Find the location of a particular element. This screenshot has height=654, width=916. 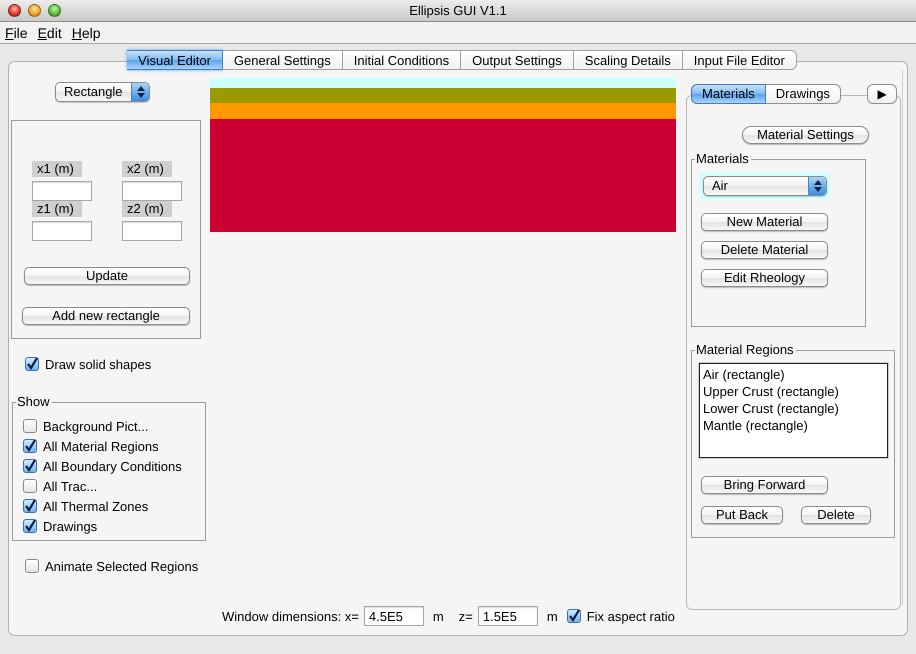

list-item: Lower Crust (rectangle) is located at coordinates (793, 408).